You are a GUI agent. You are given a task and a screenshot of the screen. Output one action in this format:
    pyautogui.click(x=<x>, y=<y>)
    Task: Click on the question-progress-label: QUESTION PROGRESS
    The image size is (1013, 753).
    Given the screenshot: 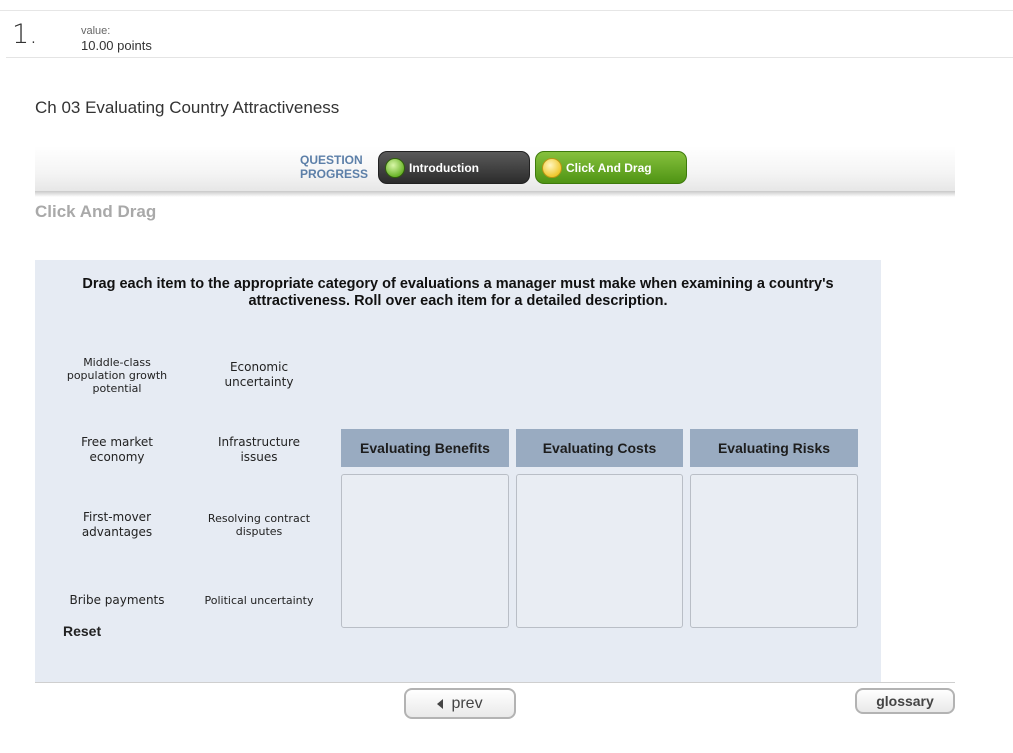 What is the action you would take?
    pyautogui.click(x=334, y=167)
    